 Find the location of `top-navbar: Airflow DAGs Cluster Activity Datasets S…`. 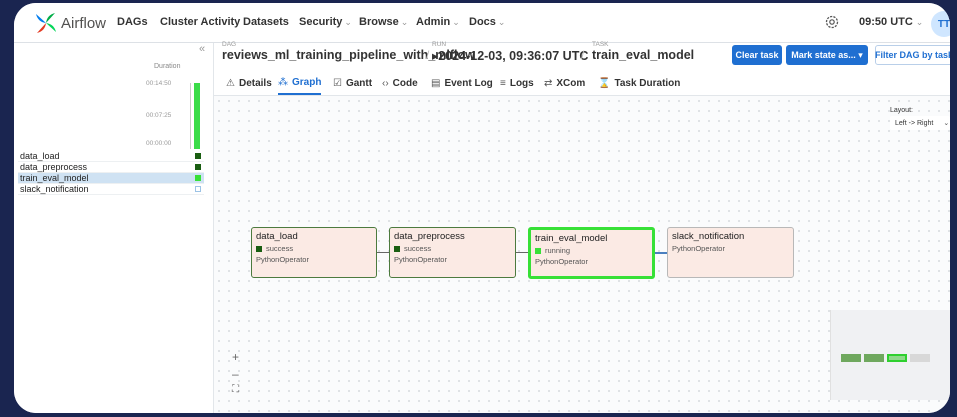

top-navbar: Airflow DAGs Cluster Activity Datasets S… is located at coordinates (482, 23).